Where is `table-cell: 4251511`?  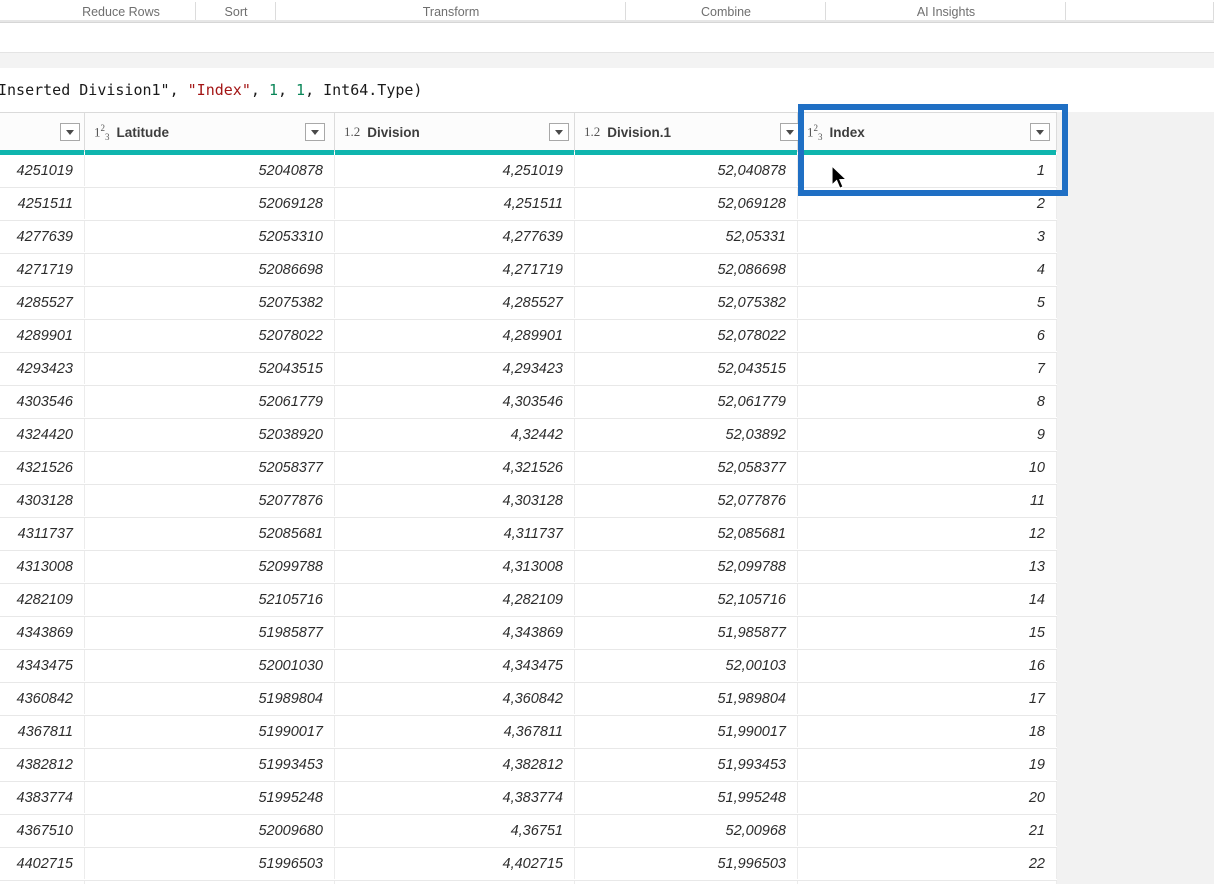 table-cell: 4251511 is located at coordinates (42, 203).